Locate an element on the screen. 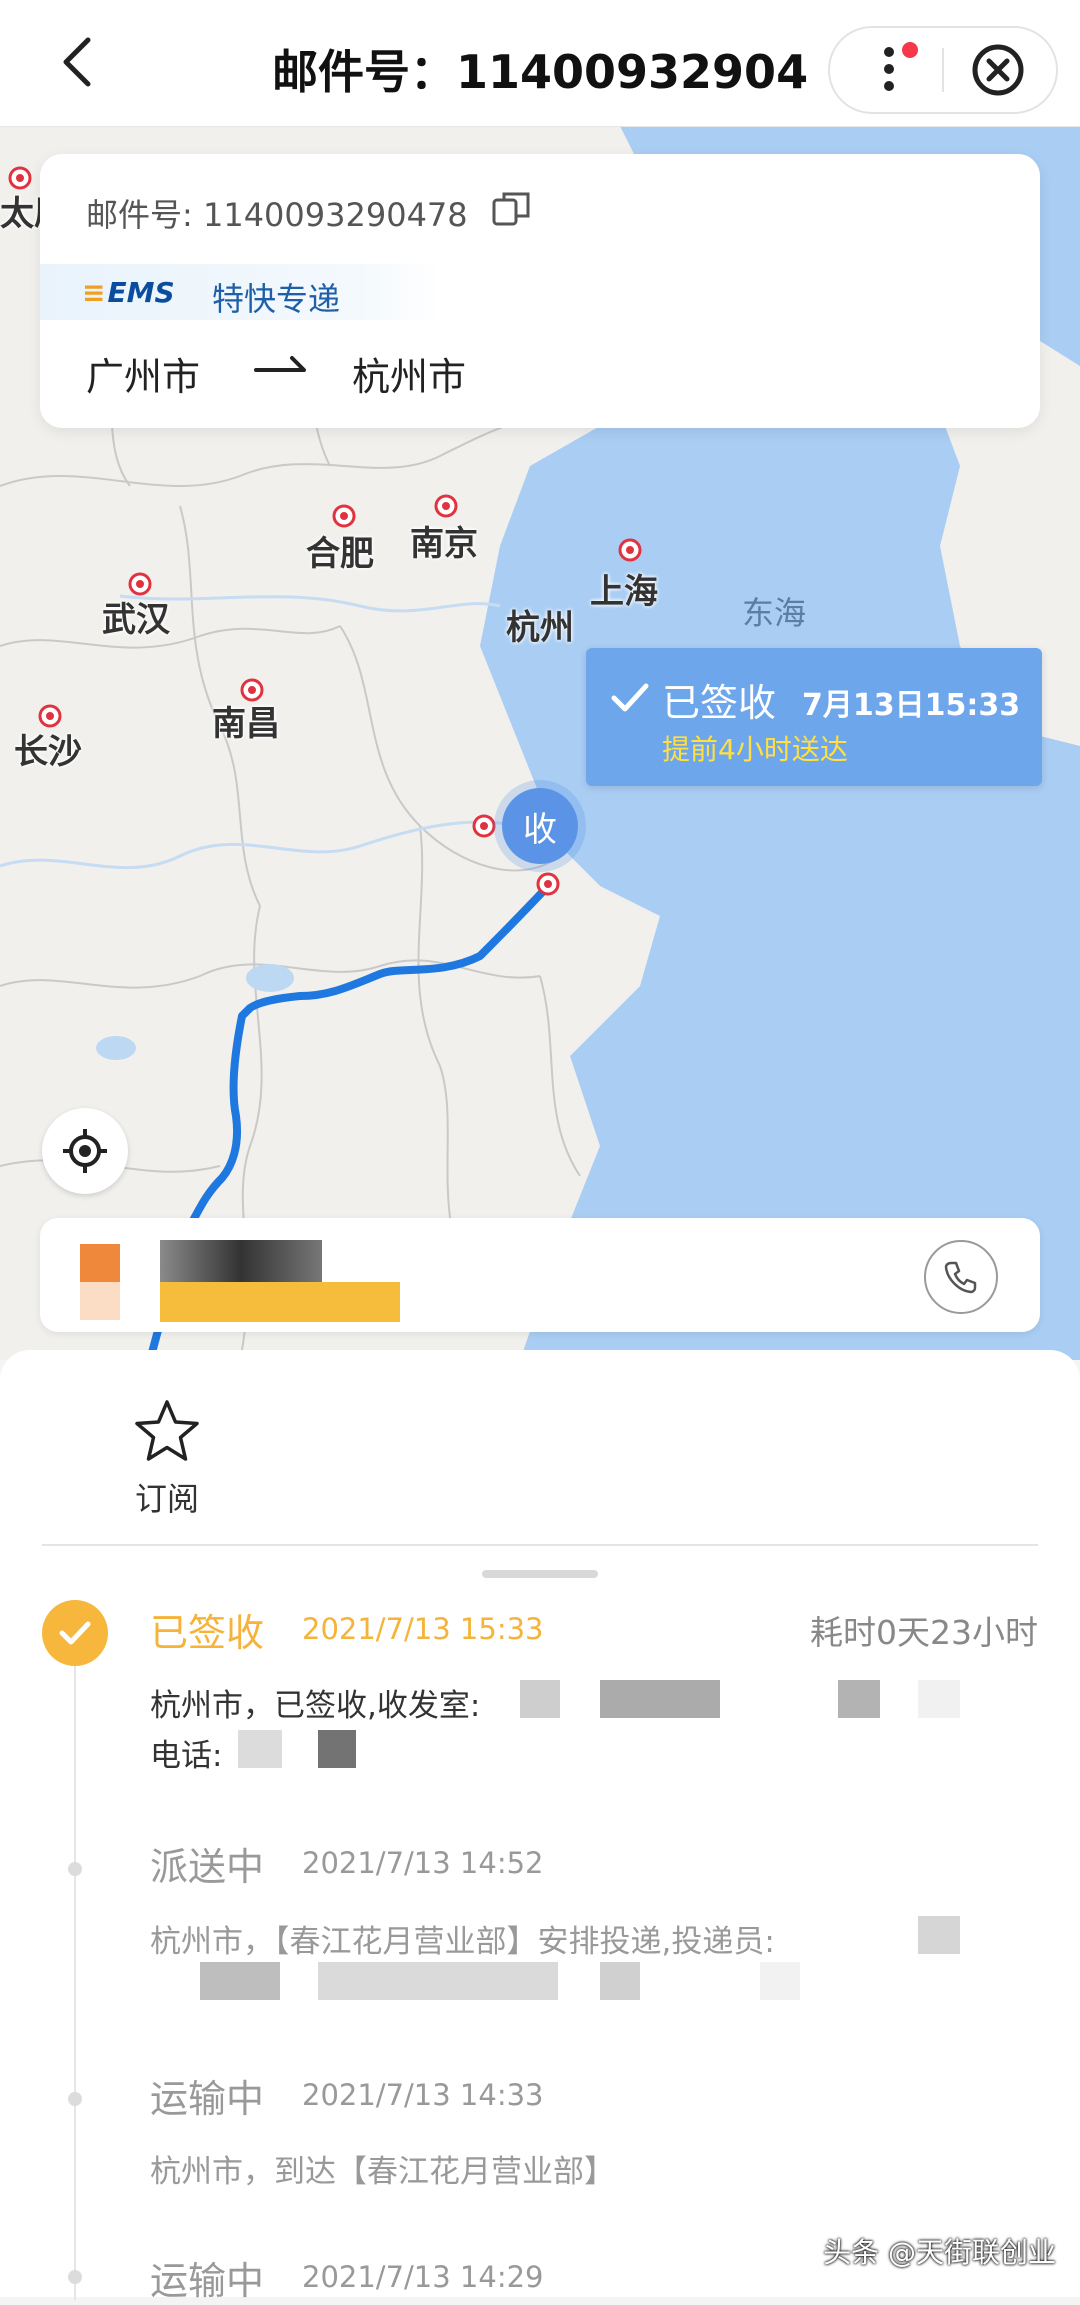 The width and height of the screenshot is (1080, 2305). phone-icon is located at coordinates (960, 1277).